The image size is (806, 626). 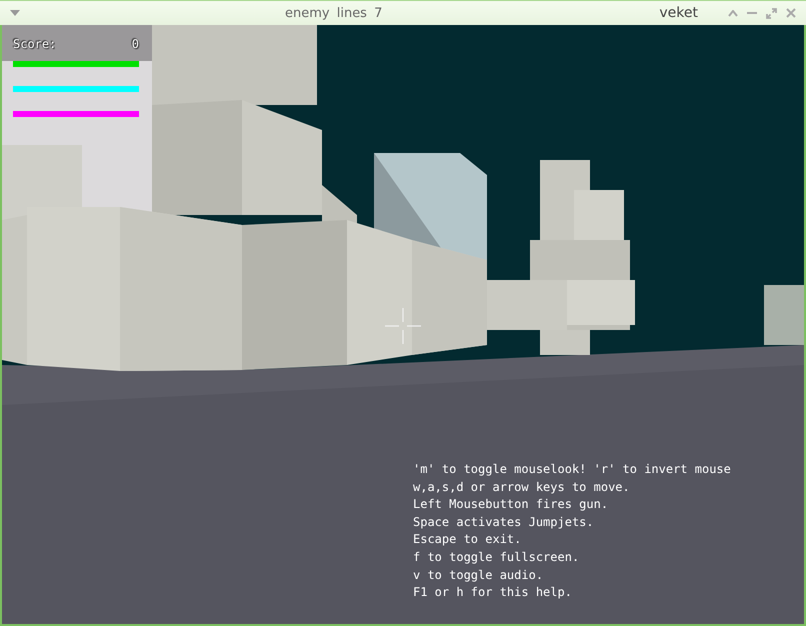 What do you see at coordinates (333, 13) in the screenshot?
I see `window-title: enemy lines 7` at bounding box center [333, 13].